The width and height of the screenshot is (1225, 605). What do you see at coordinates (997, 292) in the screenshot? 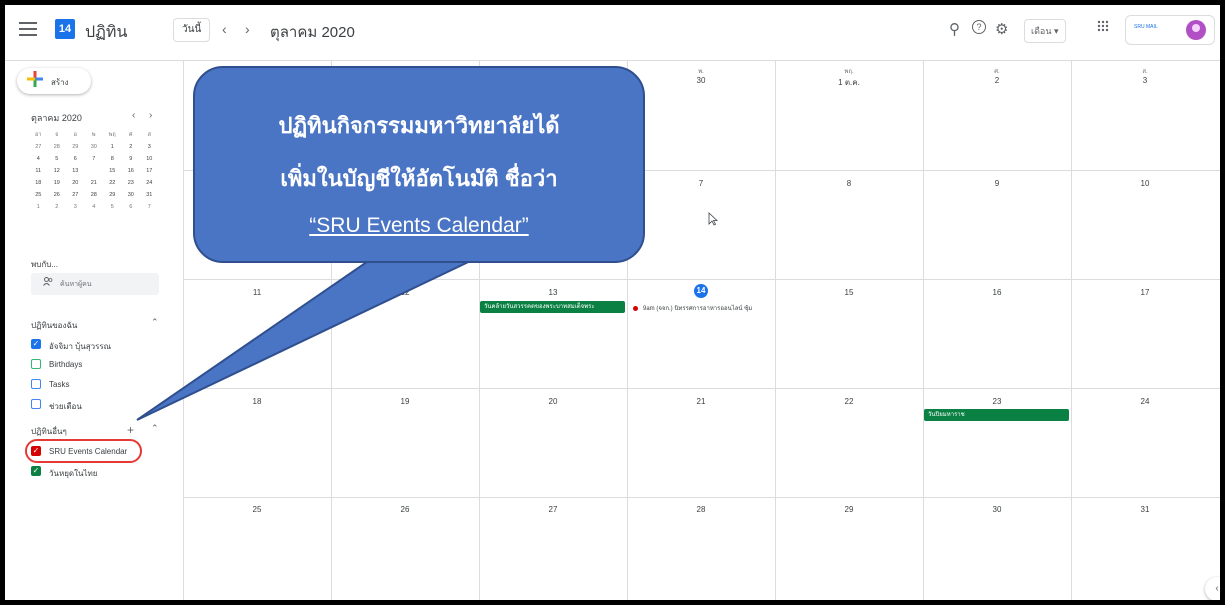
I see `day-number: 16` at bounding box center [997, 292].